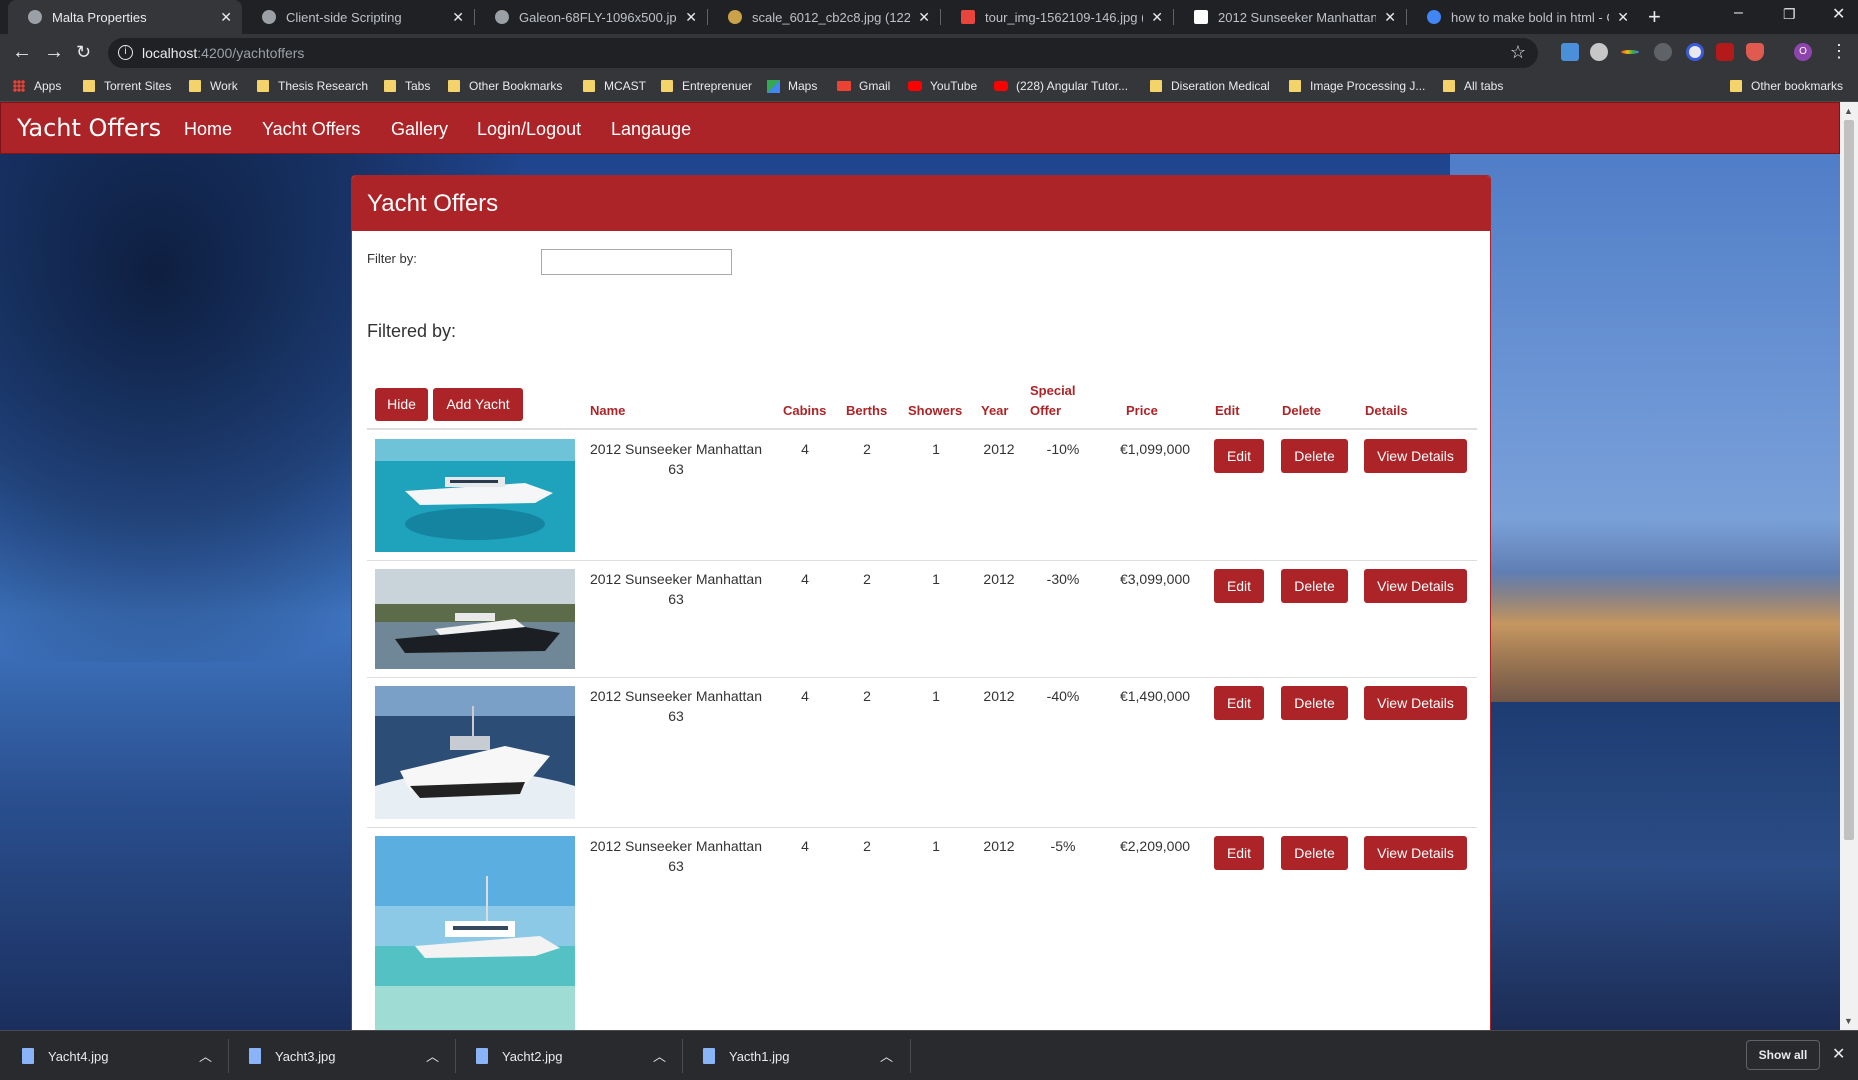  What do you see at coordinates (636, 262) in the screenshot?
I see `filter-input` at bounding box center [636, 262].